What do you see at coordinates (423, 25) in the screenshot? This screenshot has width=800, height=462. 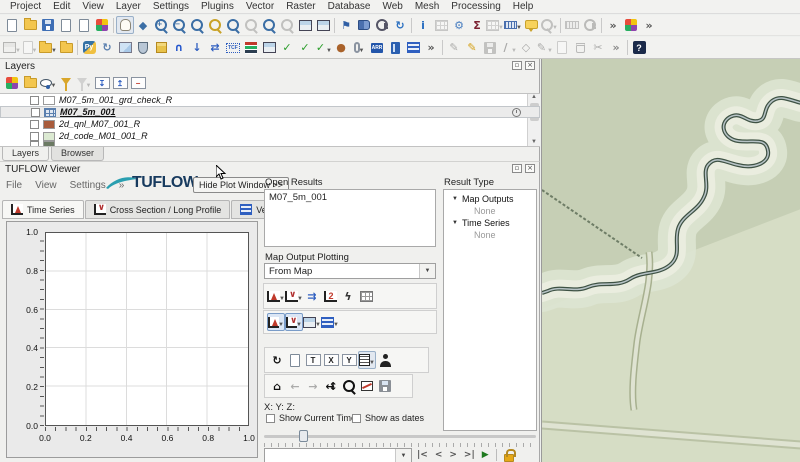 I see `identify-features-button: i` at bounding box center [423, 25].